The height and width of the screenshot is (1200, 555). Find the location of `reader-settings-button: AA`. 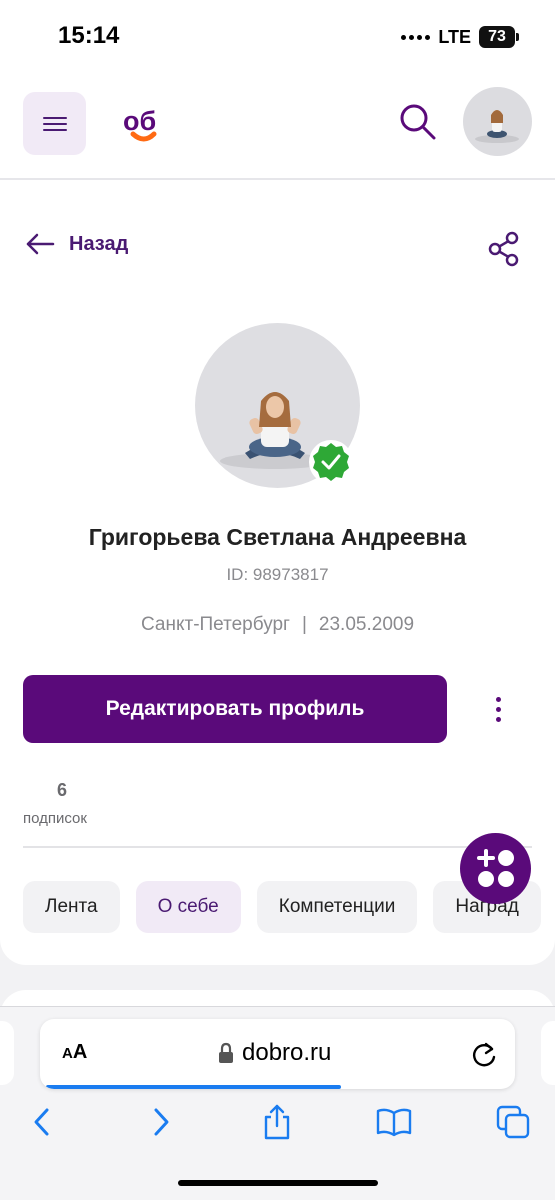

reader-settings-button: AA is located at coordinates (74, 1052).